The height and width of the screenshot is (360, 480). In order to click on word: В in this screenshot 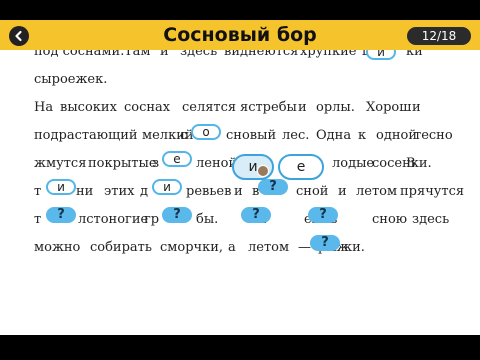, I will do `click(411, 163)`.